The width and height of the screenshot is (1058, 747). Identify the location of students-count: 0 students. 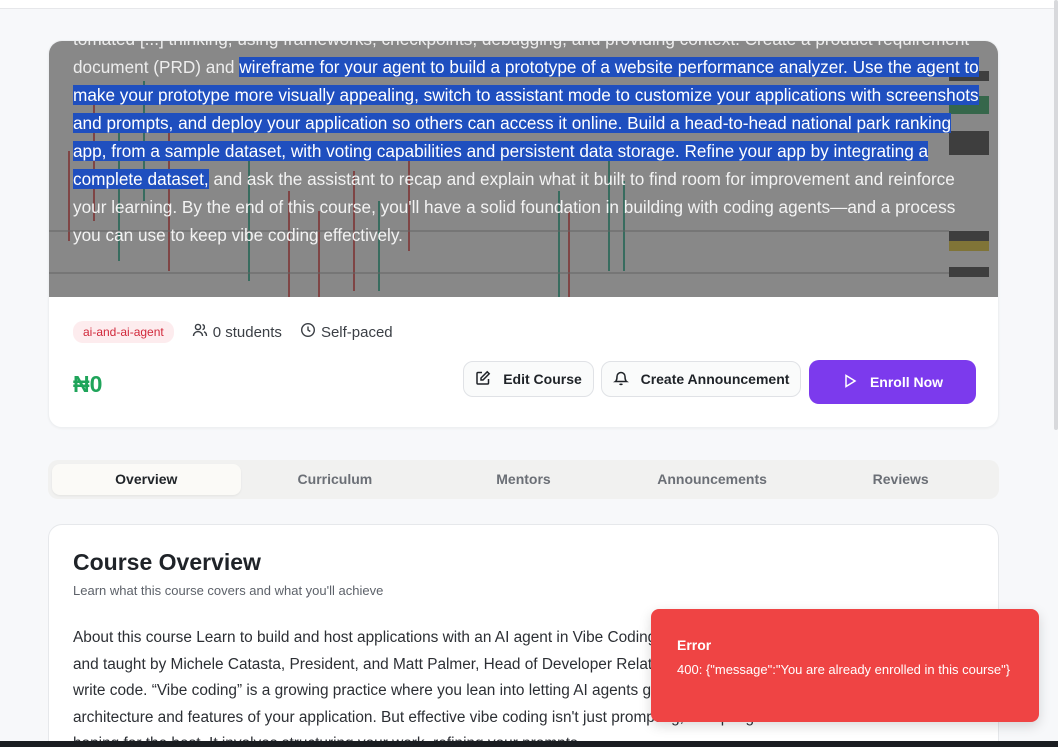
(237, 332).